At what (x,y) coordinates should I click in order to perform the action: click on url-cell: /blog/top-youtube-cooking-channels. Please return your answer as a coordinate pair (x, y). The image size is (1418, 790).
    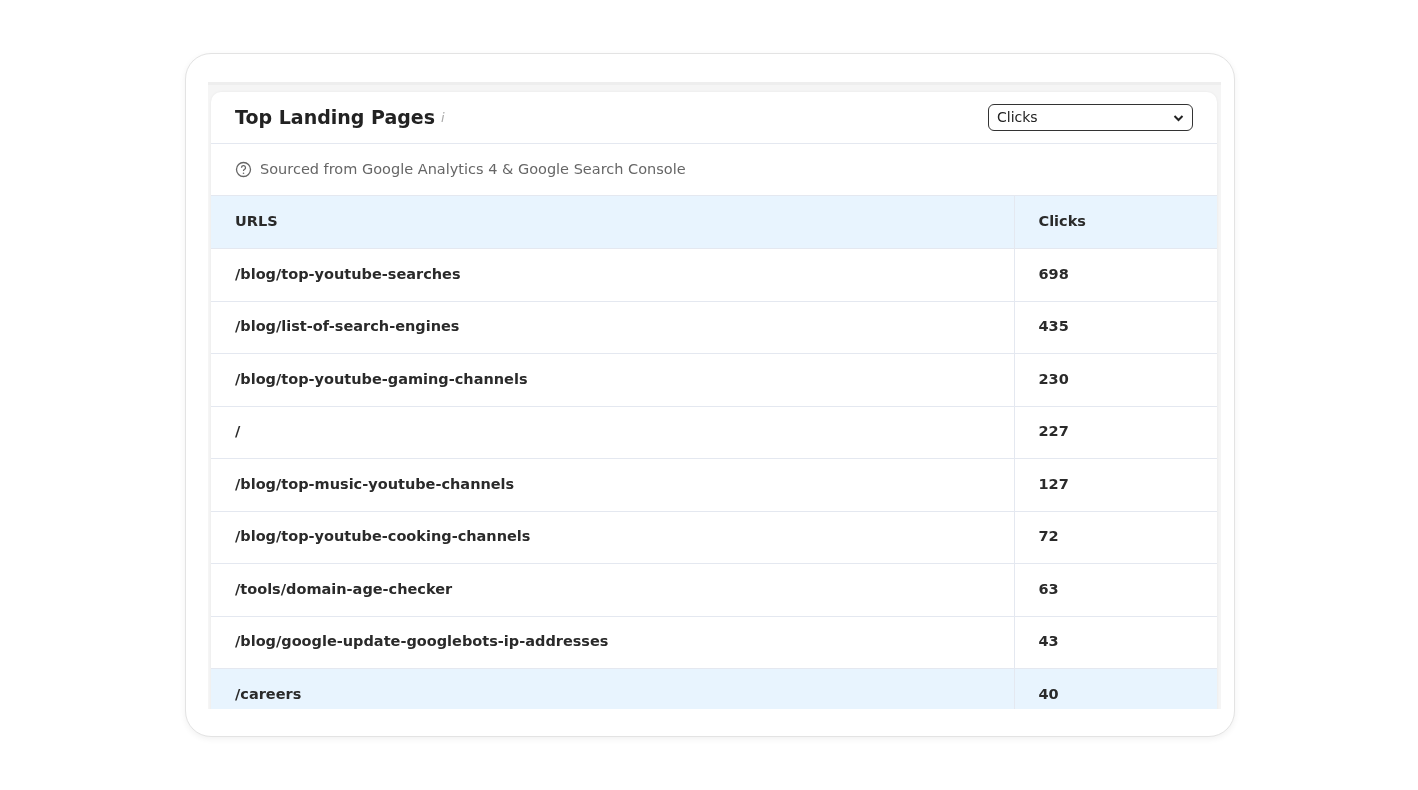
    Looking at the image, I should click on (612, 537).